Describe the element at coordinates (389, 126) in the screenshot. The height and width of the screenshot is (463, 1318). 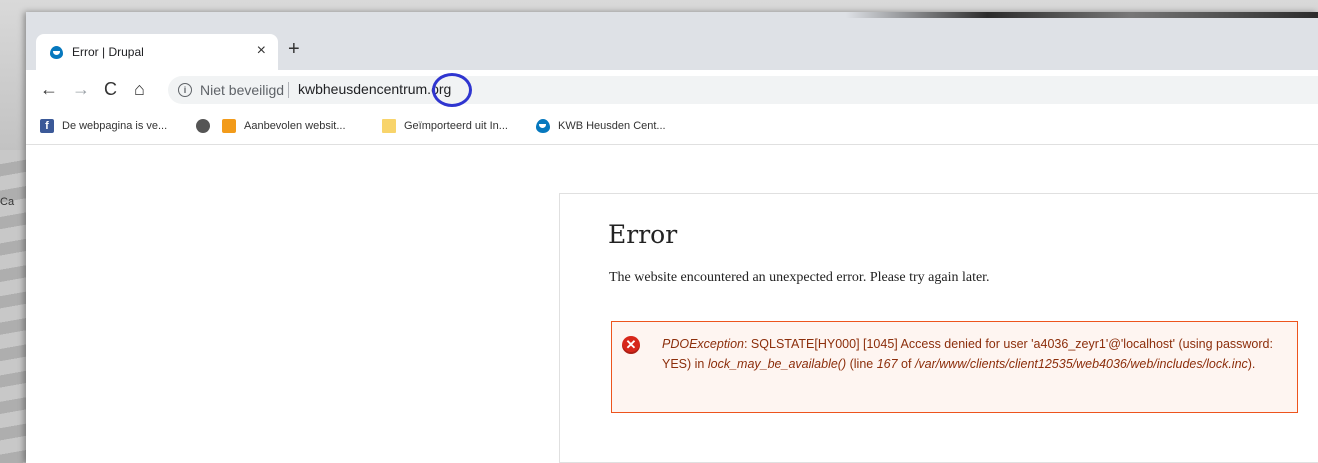
I see `folder-icon` at that location.